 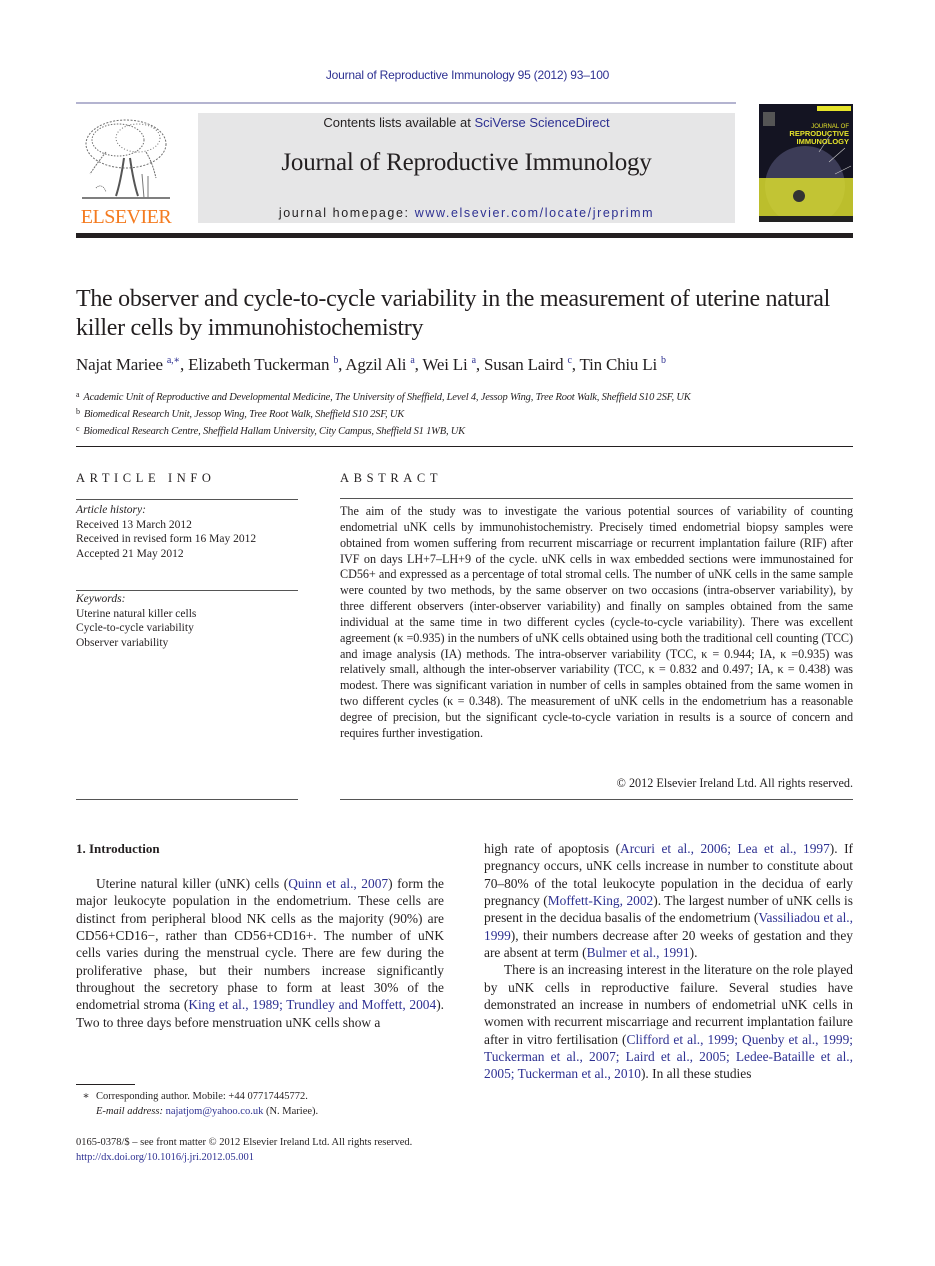 I want to click on email-label: E-mail address:, so click(x=129, y=1111).